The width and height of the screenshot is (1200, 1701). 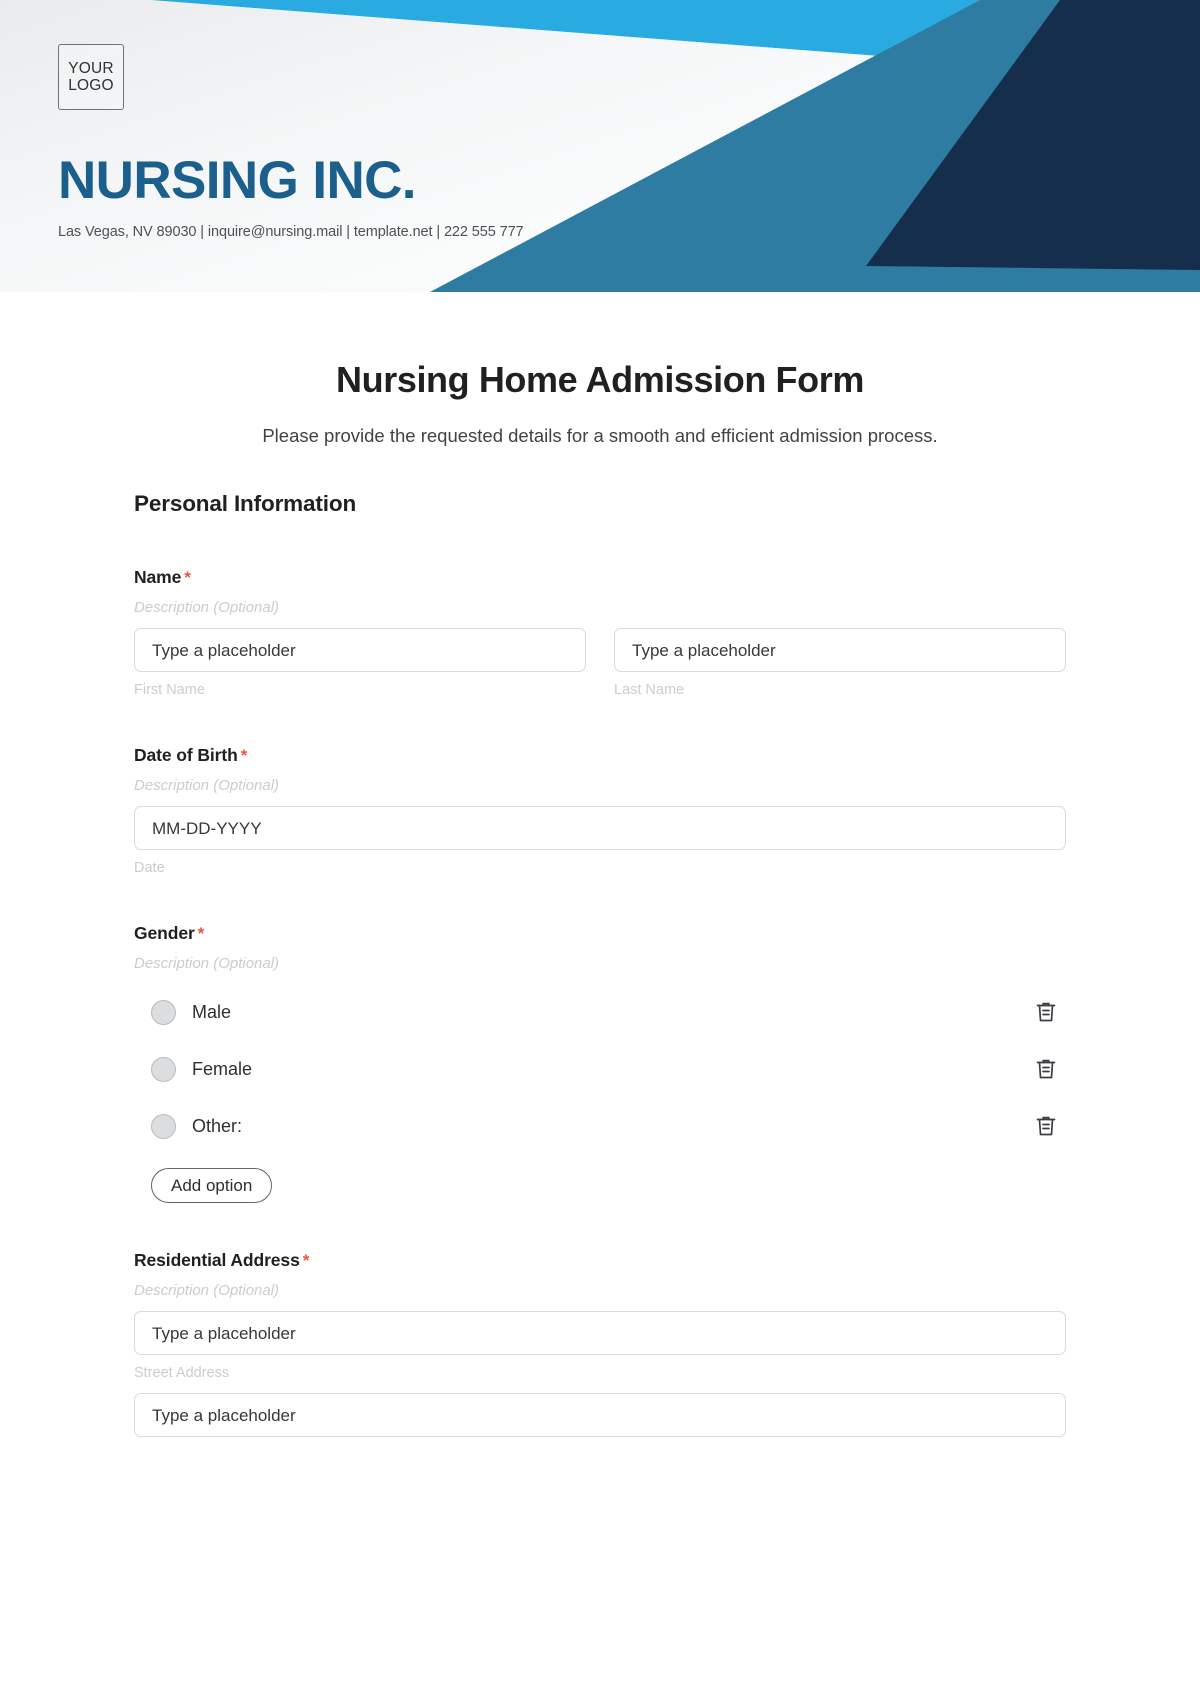 What do you see at coordinates (163, 1069) in the screenshot?
I see `radio-button-female` at bounding box center [163, 1069].